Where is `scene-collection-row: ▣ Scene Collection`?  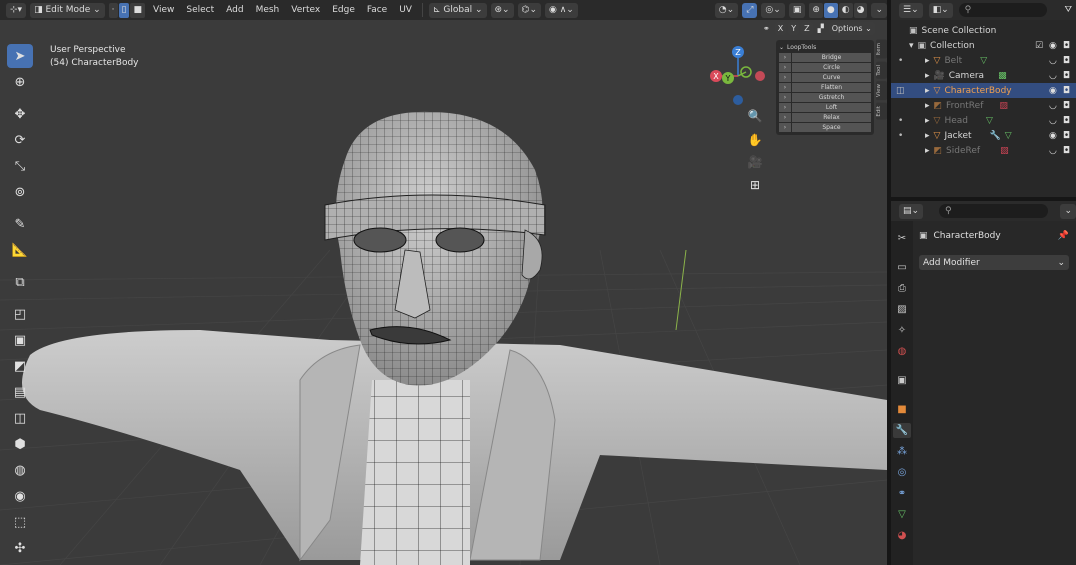
scene-collection-row: ▣ Scene Collection is located at coordinates (983, 30).